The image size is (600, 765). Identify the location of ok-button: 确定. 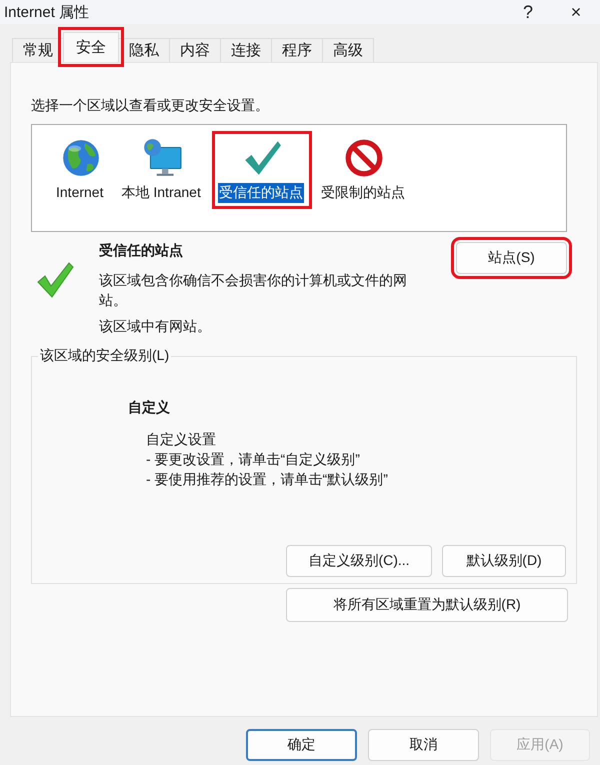
(301, 745).